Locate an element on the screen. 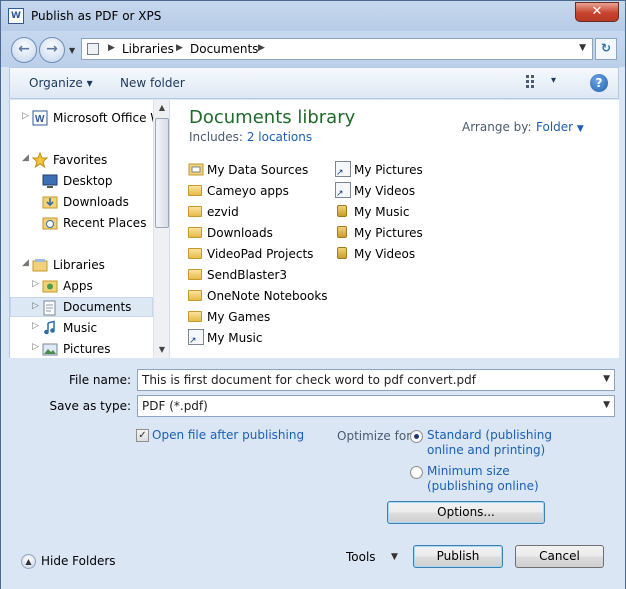  organize-button: Organize ▾ is located at coordinates (61, 83).